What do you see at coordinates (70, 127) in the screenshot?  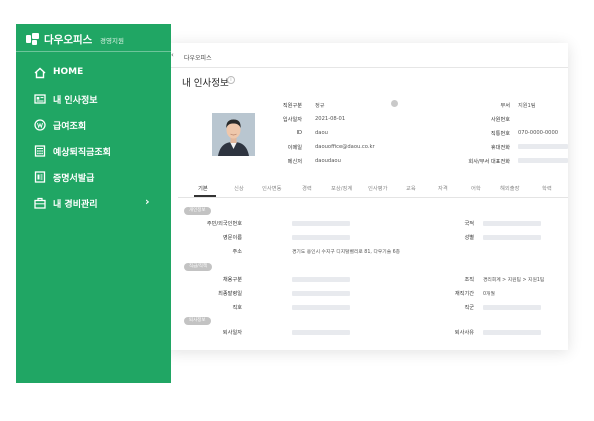 I see `sidebar-item-label: 급여조회` at bounding box center [70, 127].